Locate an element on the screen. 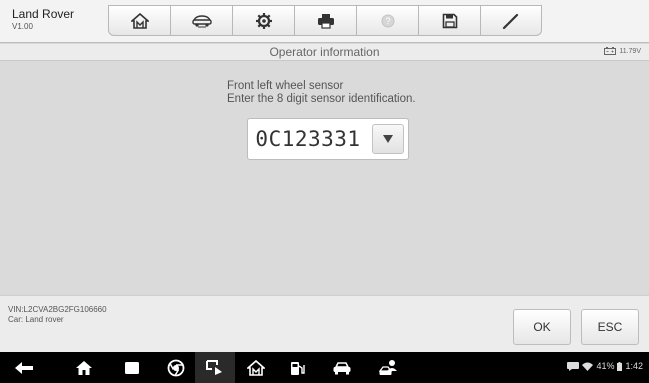 Image resolution: width=649 pixels, height=383 pixels. vehicle-shortcut is located at coordinates (342, 367).